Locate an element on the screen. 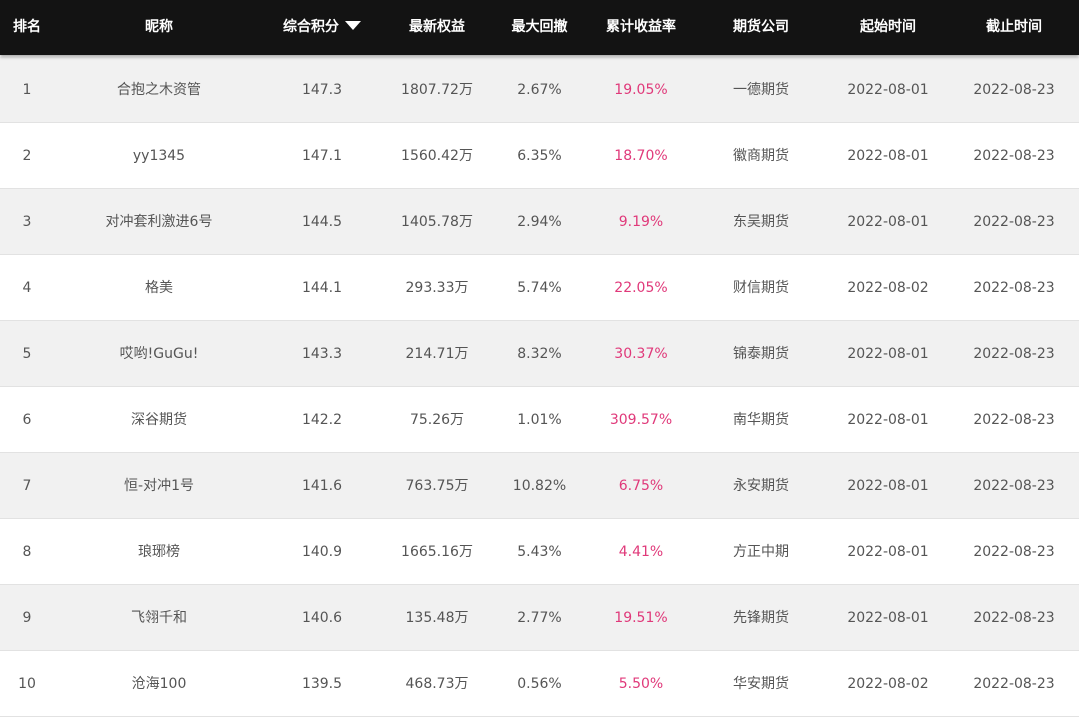 Image resolution: width=1079 pixels, height=717 pixels. return-cell: 4.41% is located at coordinates (641, 552).